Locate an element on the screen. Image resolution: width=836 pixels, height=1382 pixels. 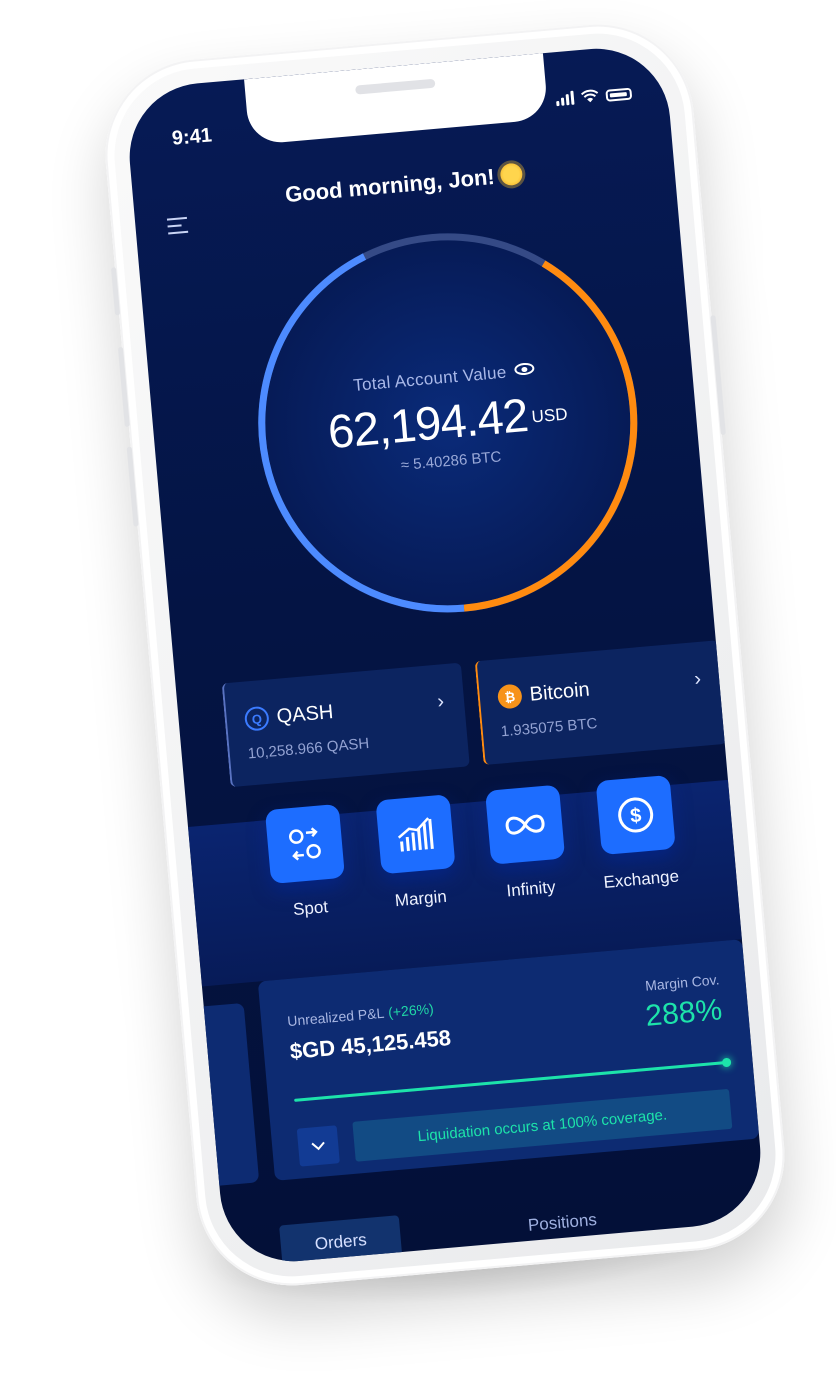
pl-change: (+26%) is located at coordinates (411, 1010).